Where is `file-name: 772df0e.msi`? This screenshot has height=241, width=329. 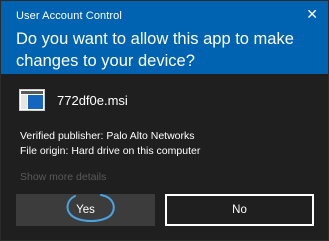 file-name: 772df0e.msi is located at coordinates (92, 100).